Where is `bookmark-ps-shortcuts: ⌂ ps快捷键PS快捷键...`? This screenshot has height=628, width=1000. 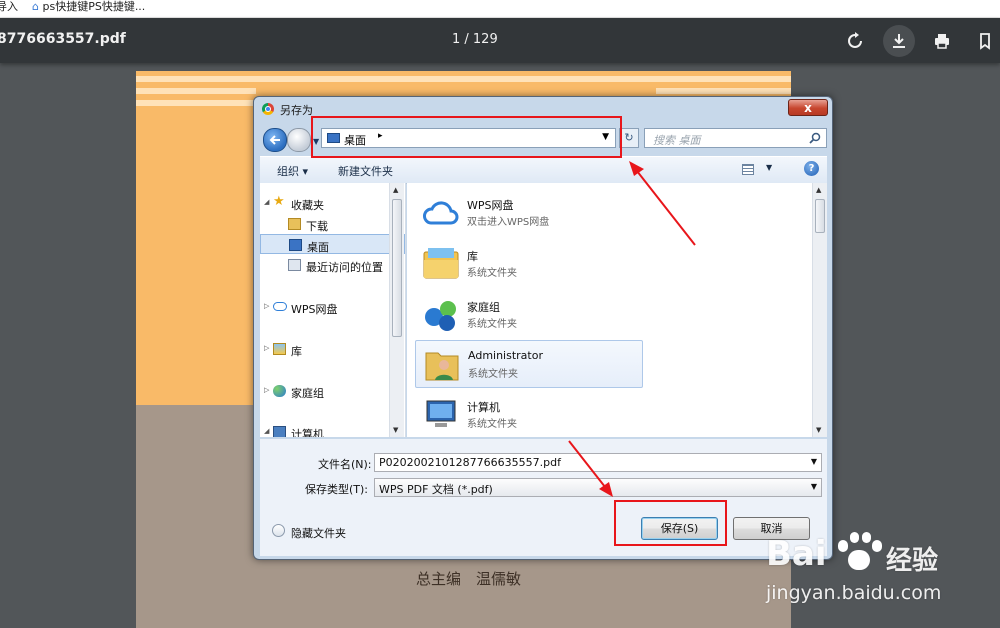 bookmark-ps-shortcuts: ⌂ ps快捷键PS快捷键... is located at coordinates (88, 7).